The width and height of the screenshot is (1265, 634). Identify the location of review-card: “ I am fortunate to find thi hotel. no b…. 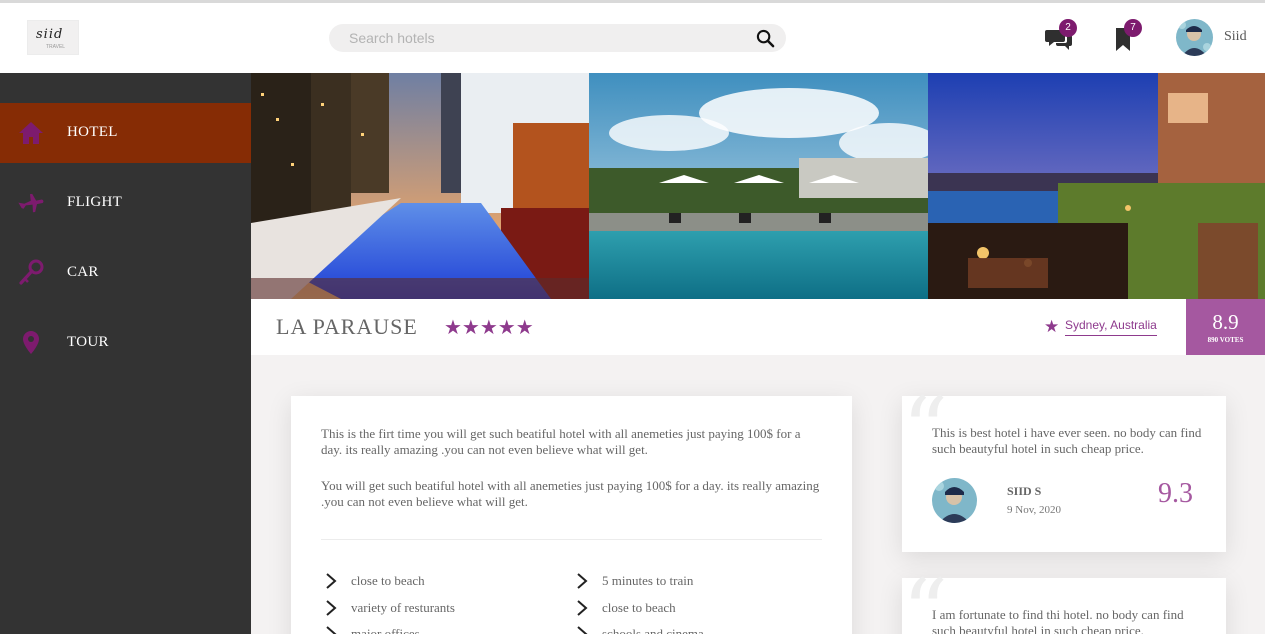
(1064, 601).